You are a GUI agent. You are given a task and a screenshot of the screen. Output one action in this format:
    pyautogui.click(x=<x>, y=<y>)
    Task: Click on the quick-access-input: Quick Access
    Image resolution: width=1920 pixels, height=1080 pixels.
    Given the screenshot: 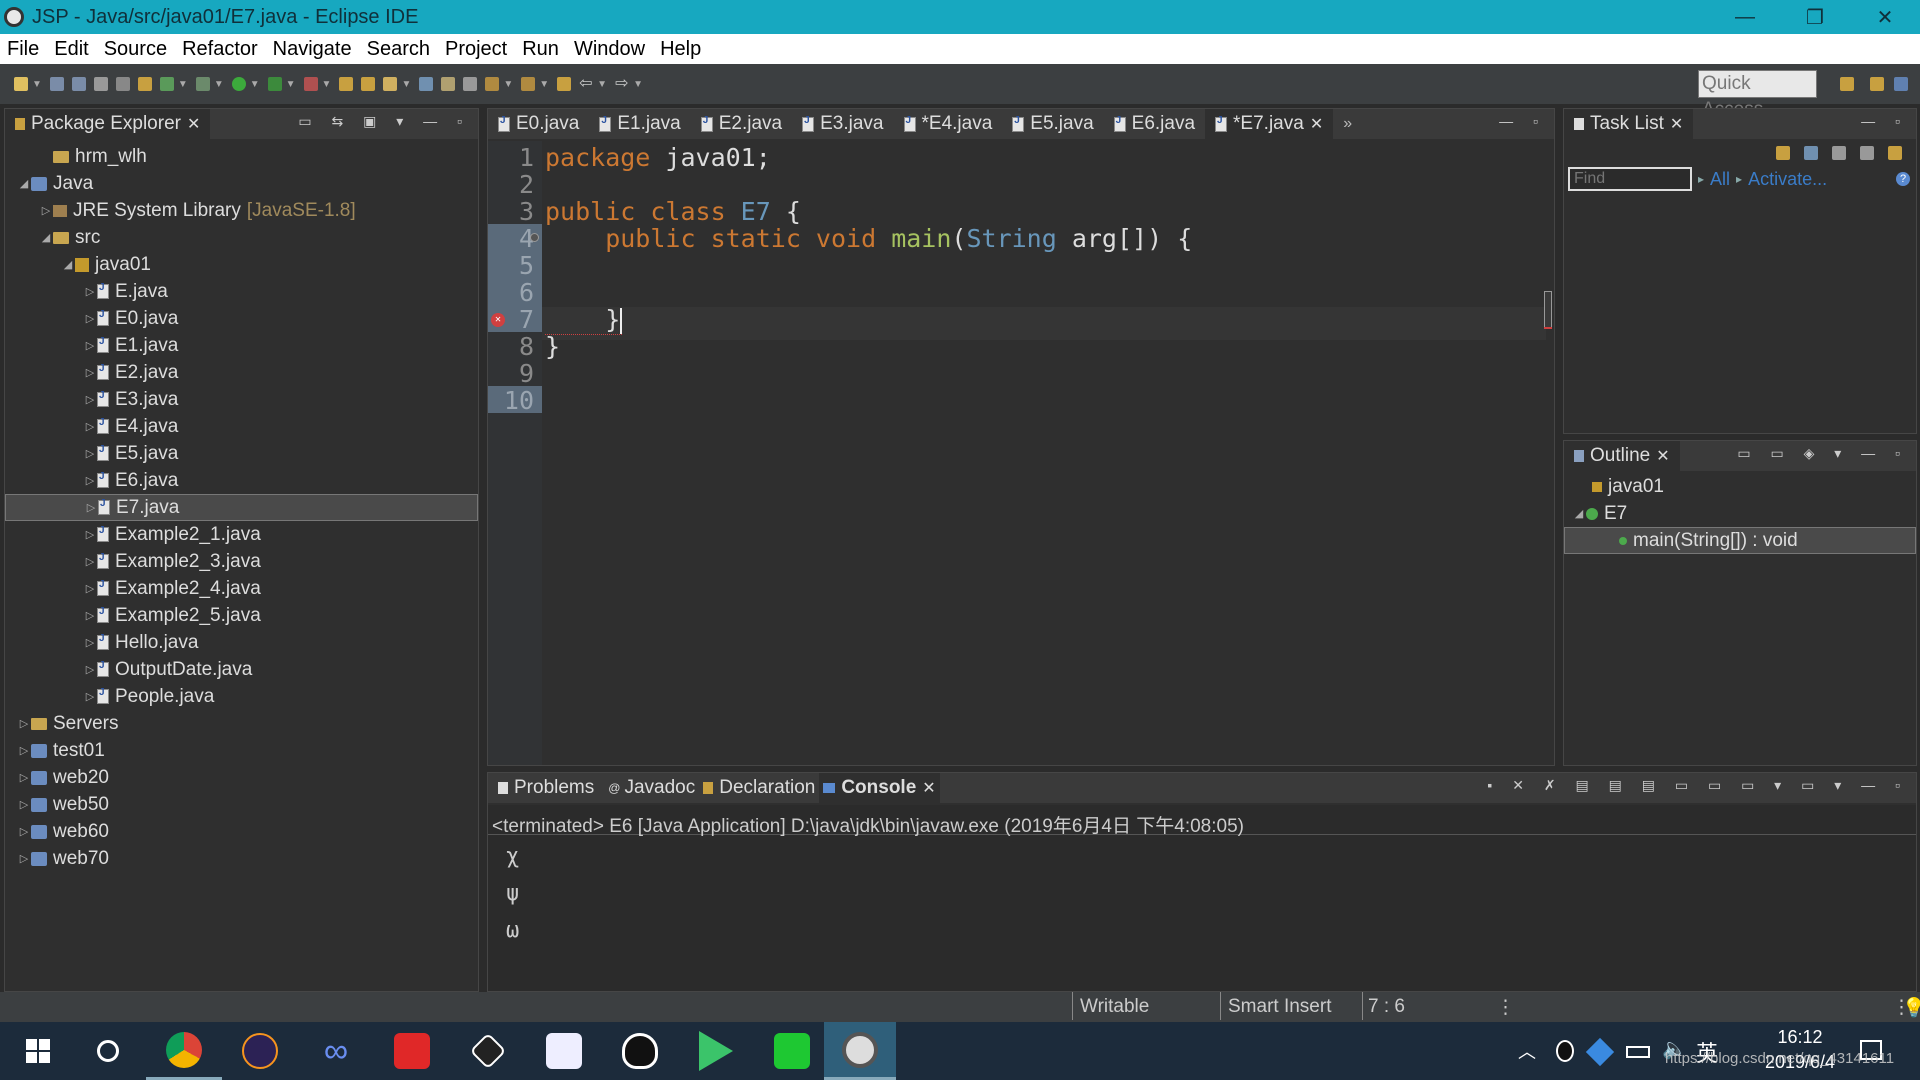 What is the action you would take?
    pyautogui.click(x=1757, y=95)
    